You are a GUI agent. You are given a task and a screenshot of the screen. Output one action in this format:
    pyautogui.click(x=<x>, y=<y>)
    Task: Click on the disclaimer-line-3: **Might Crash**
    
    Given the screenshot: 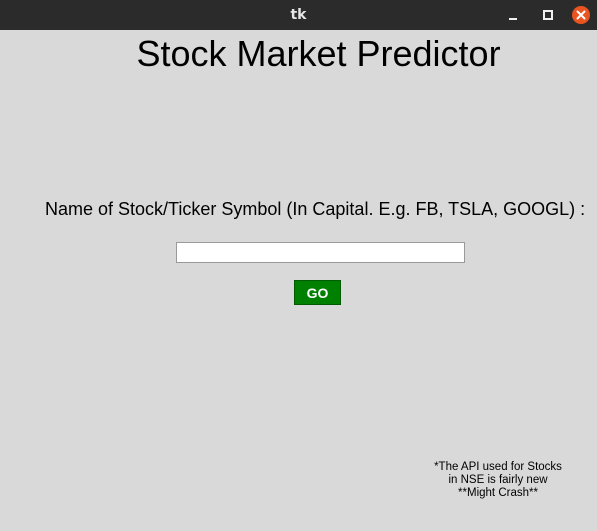 What is the action you would take?
    pyautogui.click(x=498, y=493)
    